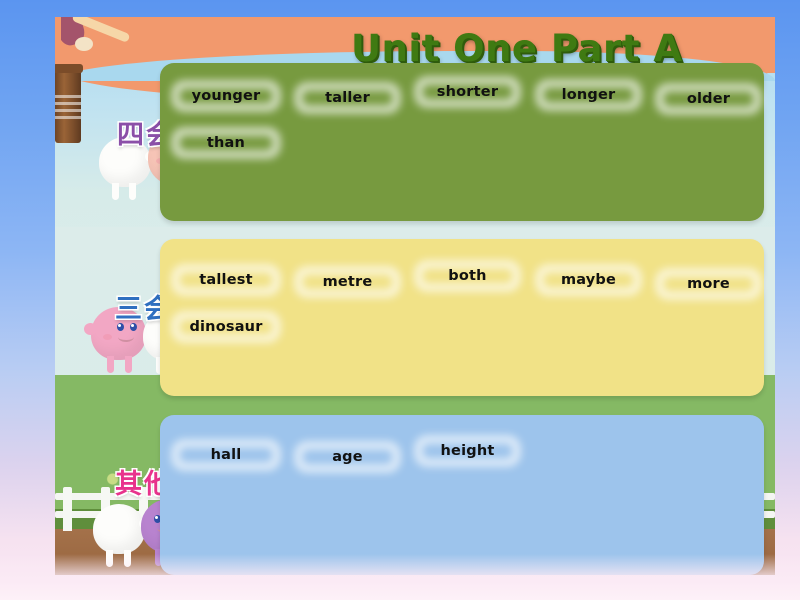 The width and height of the screenshot is (800, 600). I want to click on word-chip-metre: metre, so click(347, 282).